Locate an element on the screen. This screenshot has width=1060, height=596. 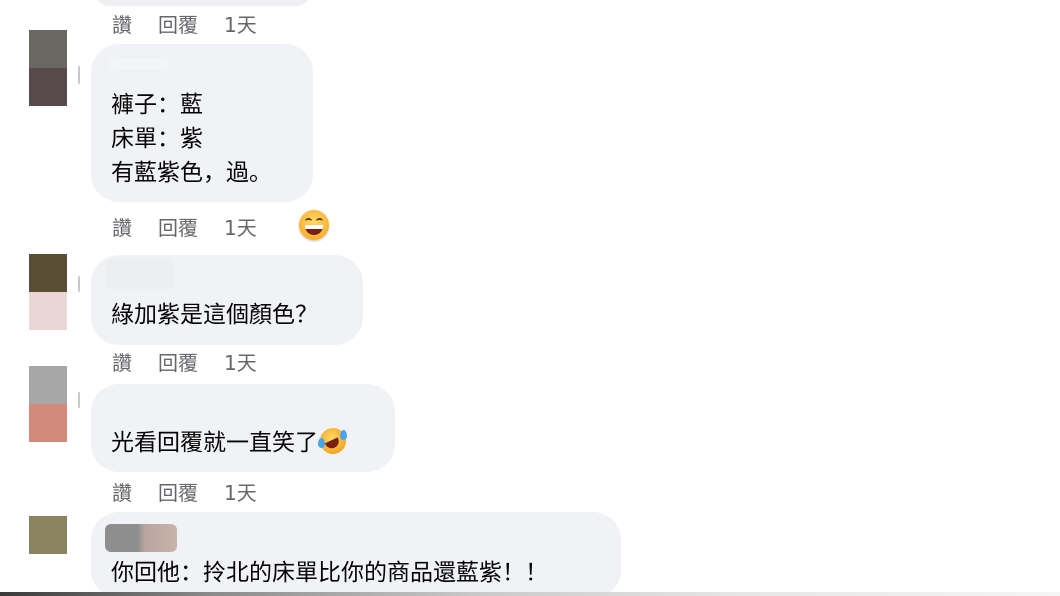
comment-text-line: 你回他：拎北的床單比你的商品還藍紫！！ is located at coordinates (329, 573).